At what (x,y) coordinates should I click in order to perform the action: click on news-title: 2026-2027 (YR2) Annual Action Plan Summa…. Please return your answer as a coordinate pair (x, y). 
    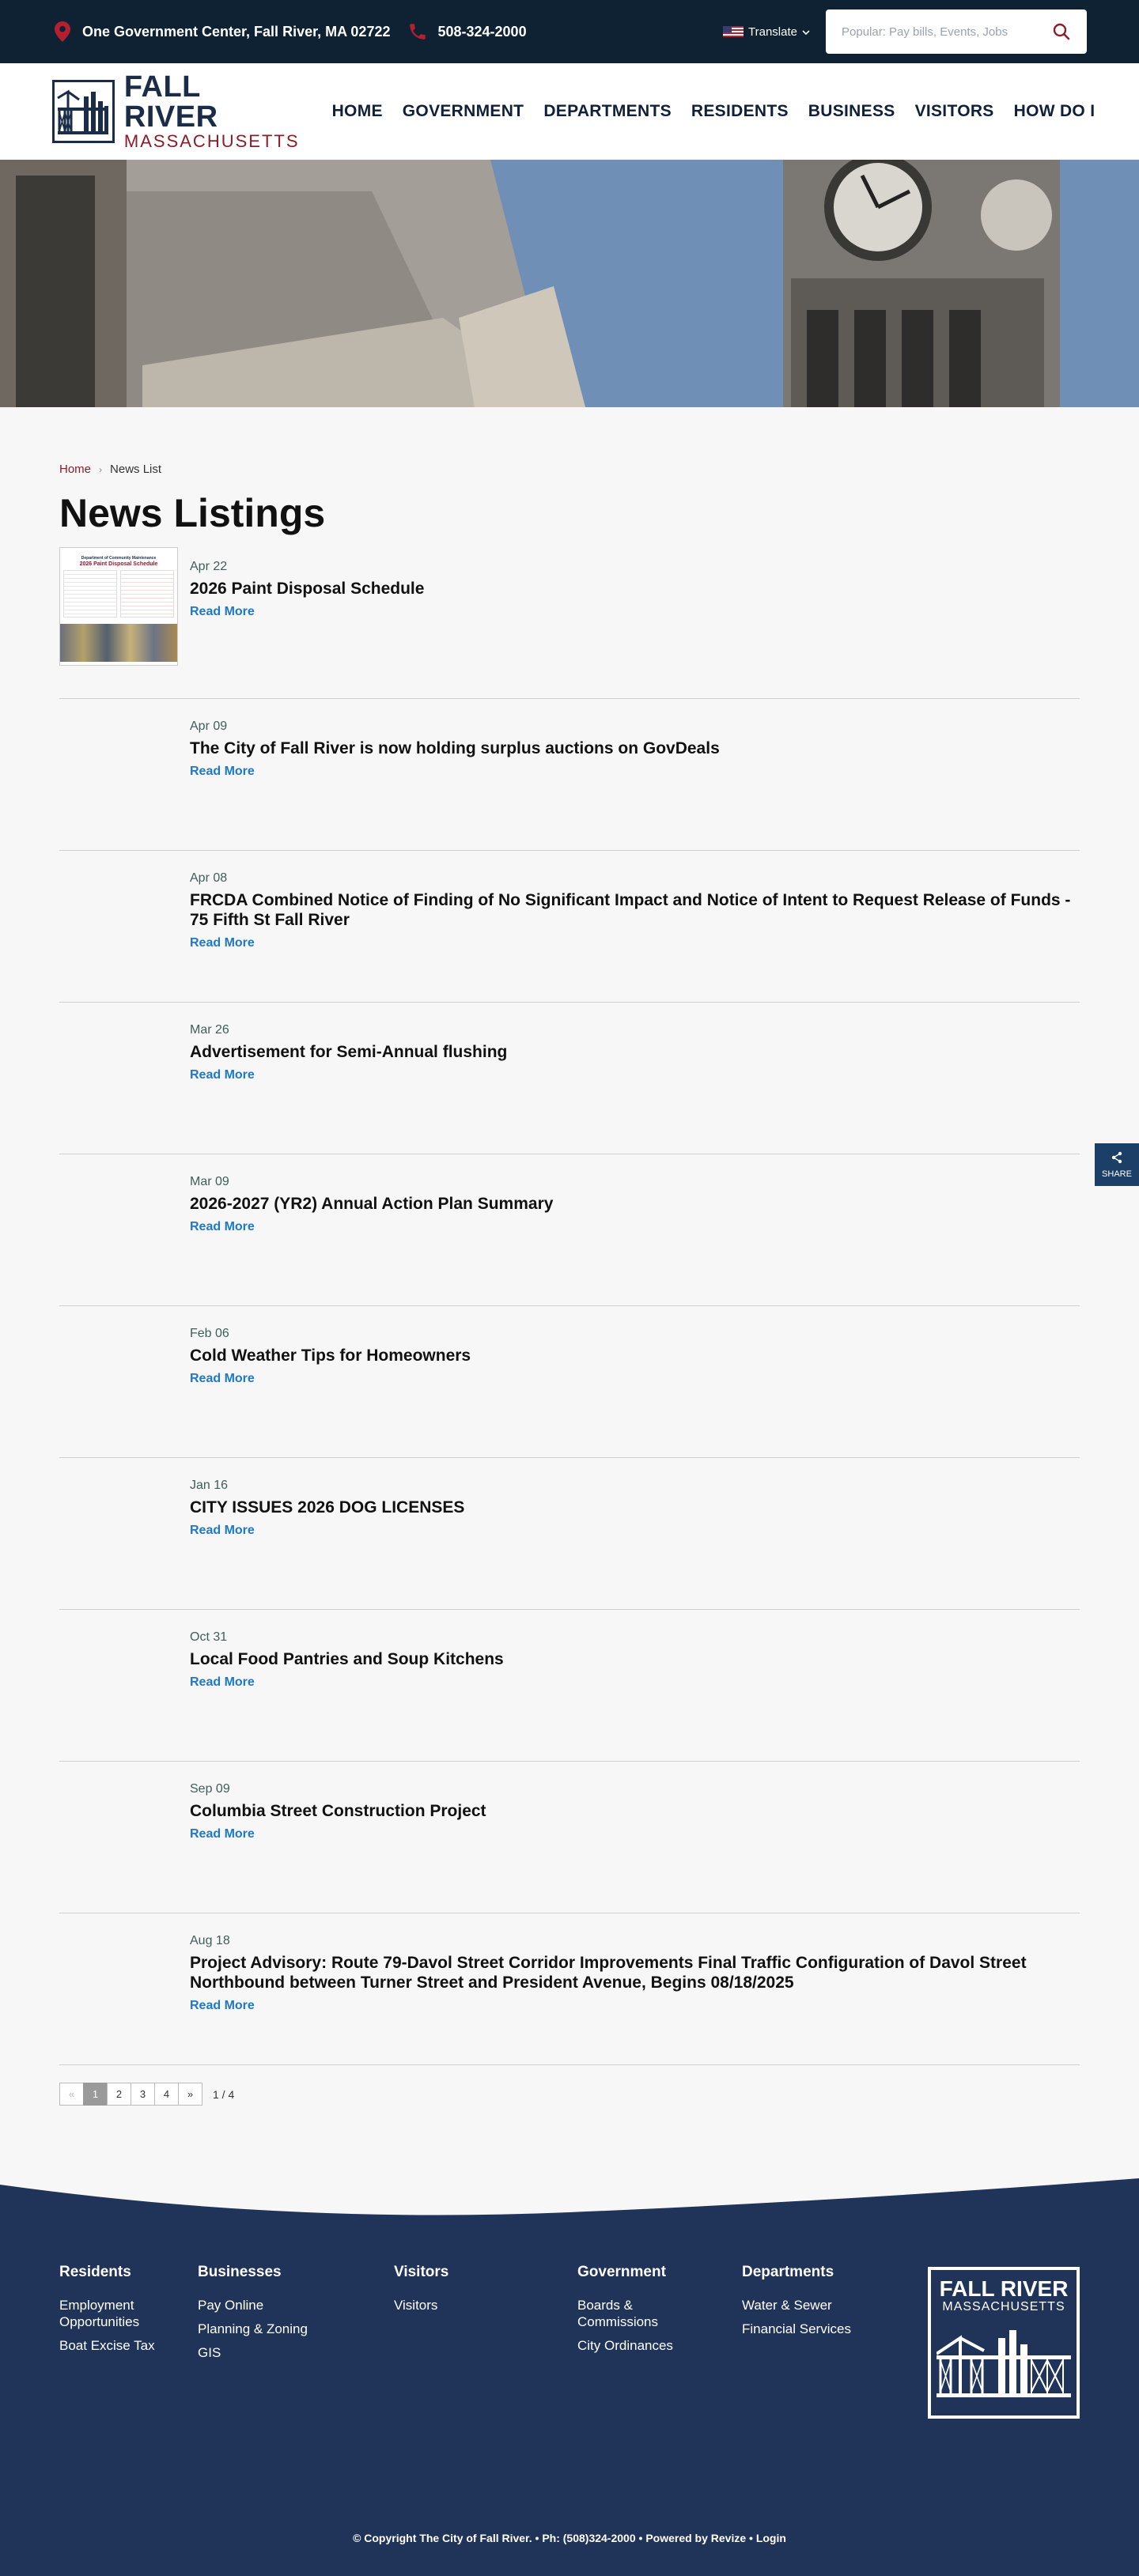
    Looking at the image, I should click on (635, 1204).